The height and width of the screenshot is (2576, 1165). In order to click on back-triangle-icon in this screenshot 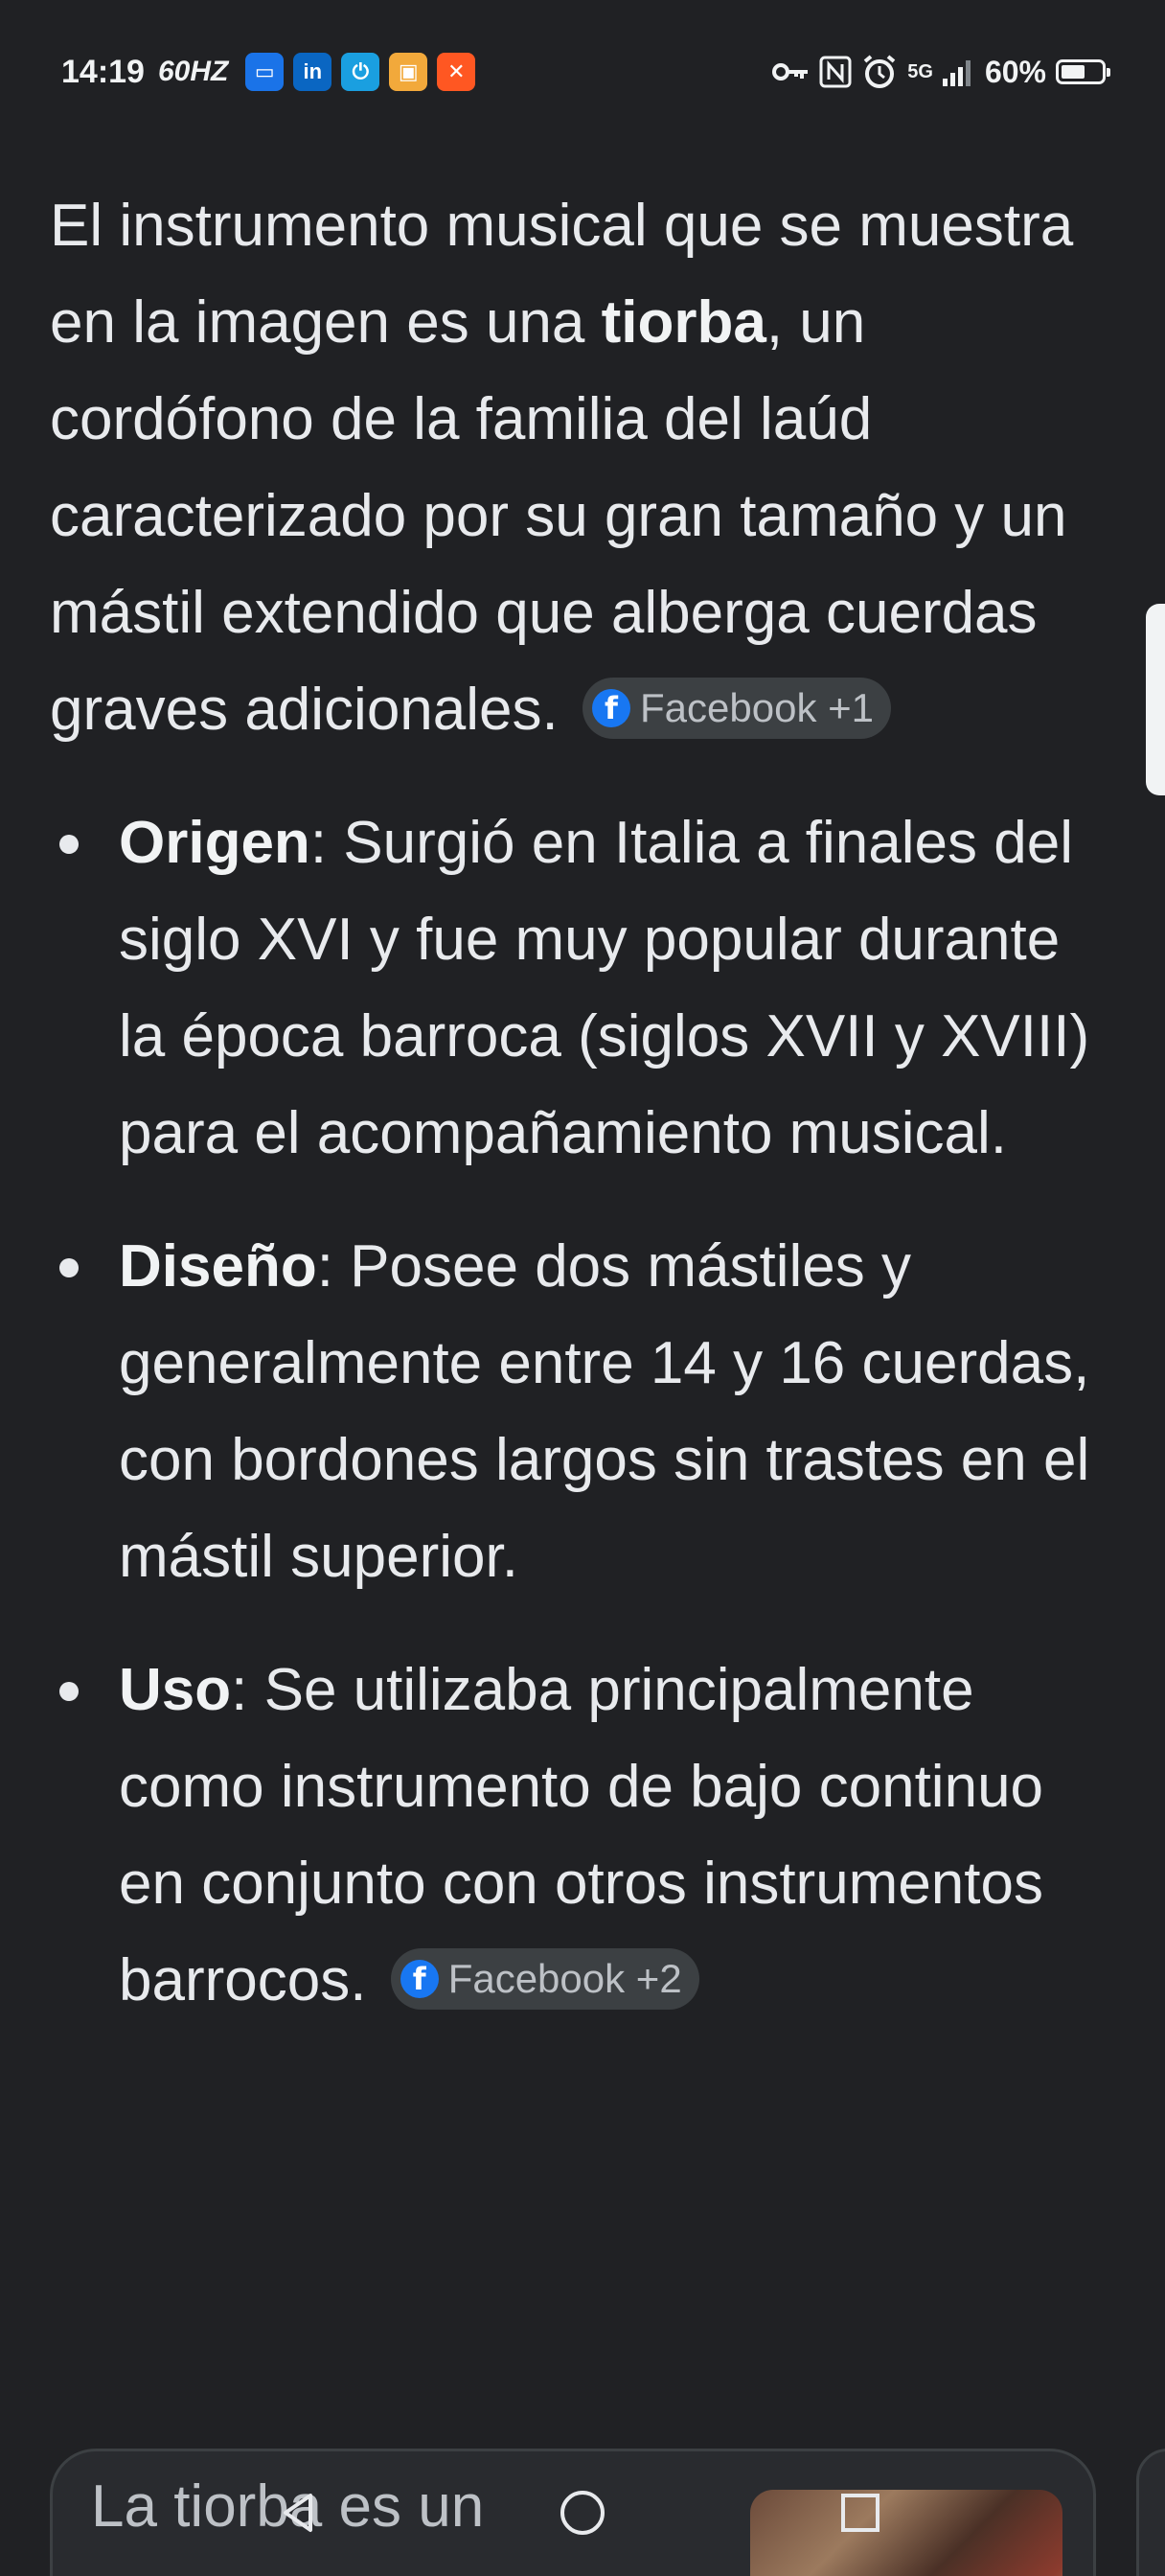, I will do `click(298, 2513)`.